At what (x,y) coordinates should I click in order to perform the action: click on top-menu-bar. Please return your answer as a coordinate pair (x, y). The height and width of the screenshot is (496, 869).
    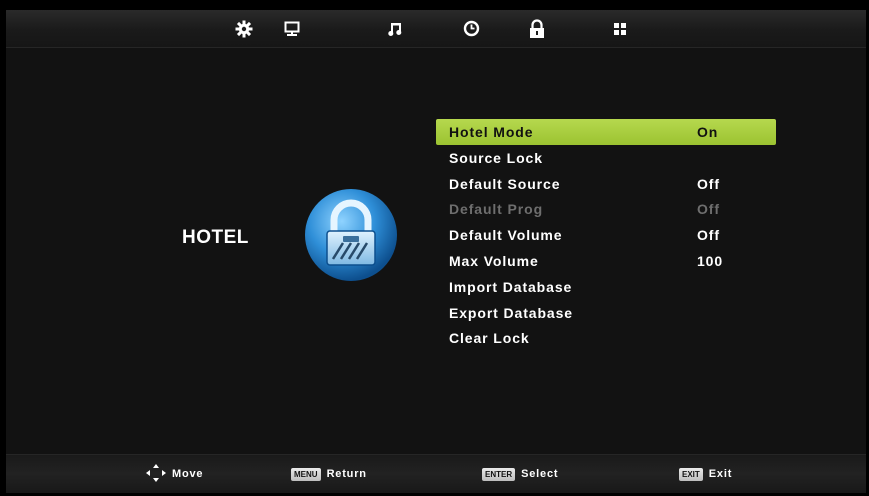
    Looking at the image, I should click on (436, 29).